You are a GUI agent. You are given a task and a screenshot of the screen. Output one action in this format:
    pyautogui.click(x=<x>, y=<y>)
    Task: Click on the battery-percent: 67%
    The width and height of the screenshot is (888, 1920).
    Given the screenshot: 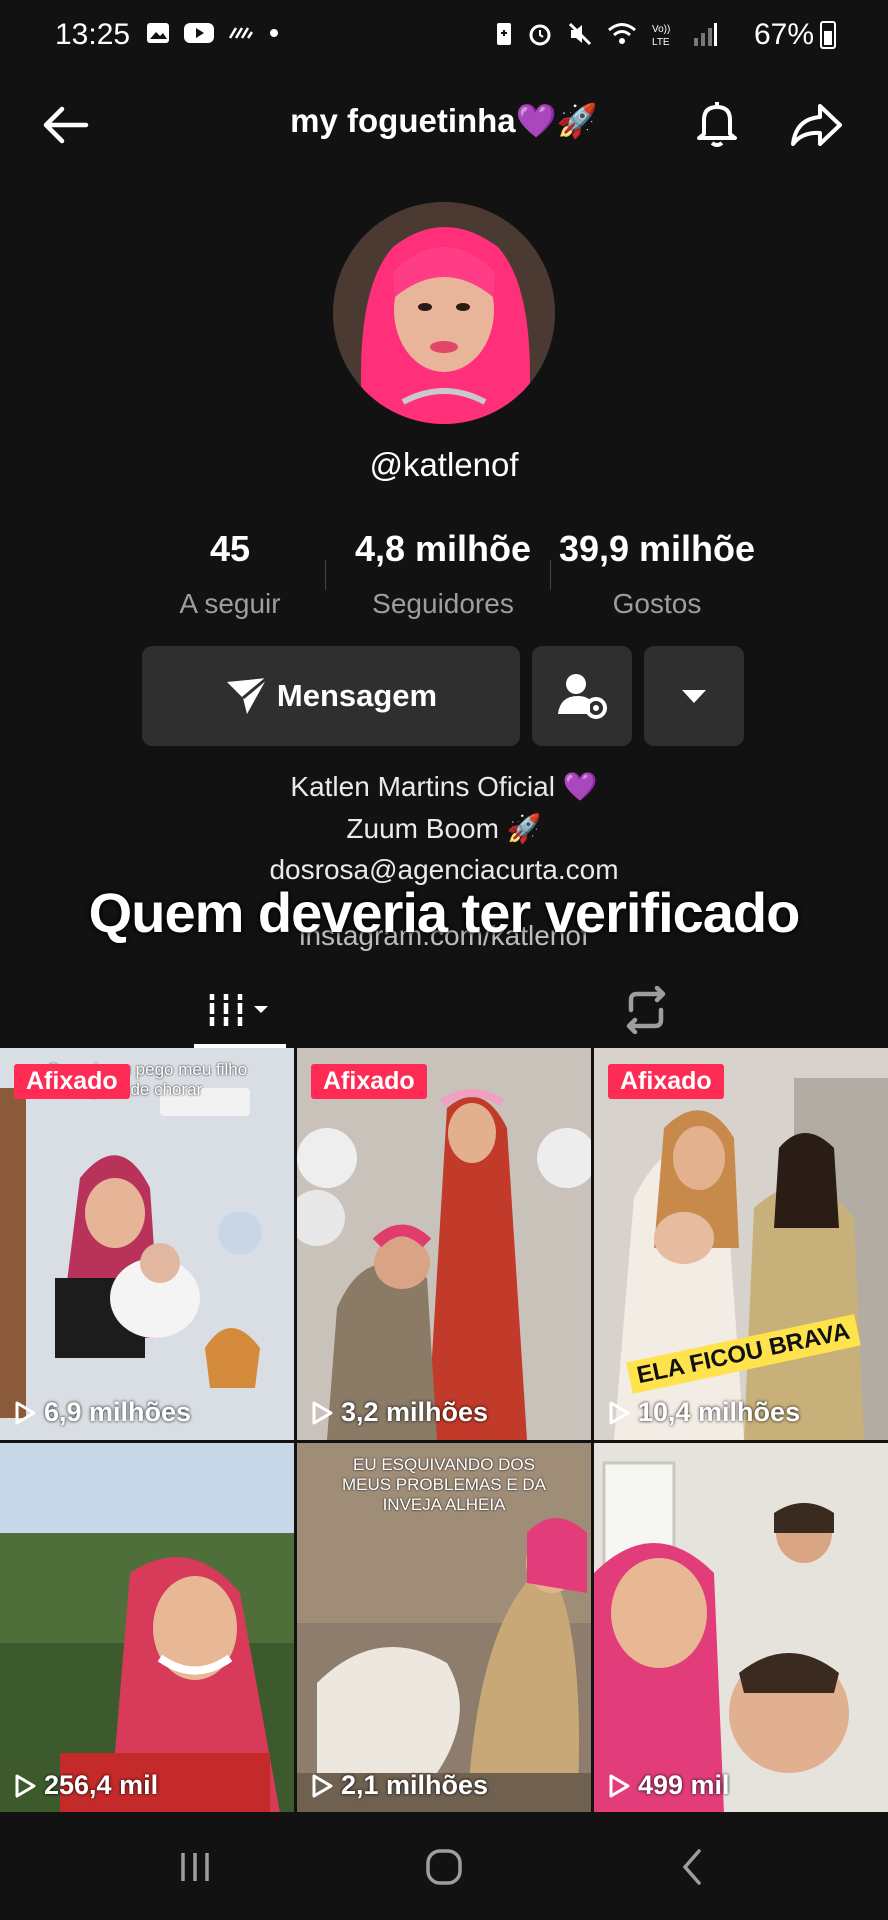 What is the action you would take?
    pyautogui.click(x=783, y=34)
    